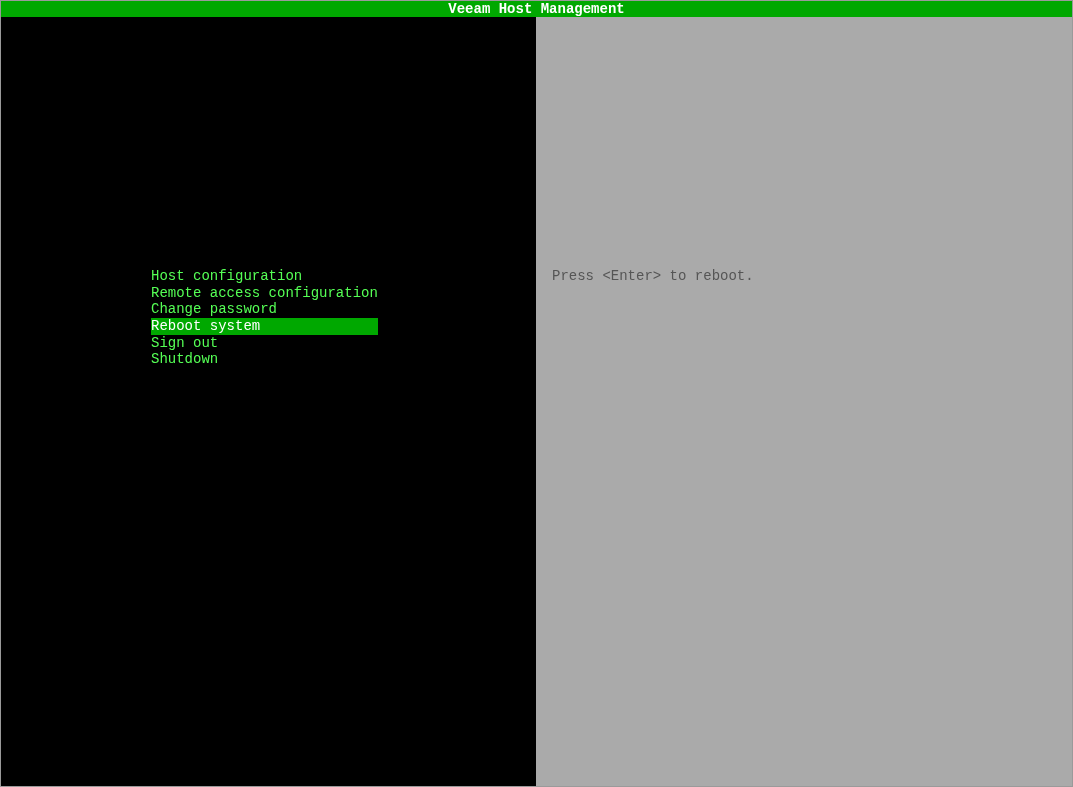  What do you see at coordinates (264, 360) in the screenshot?
I see `menu-item: Shutdown` at bounding box center [264, 360].